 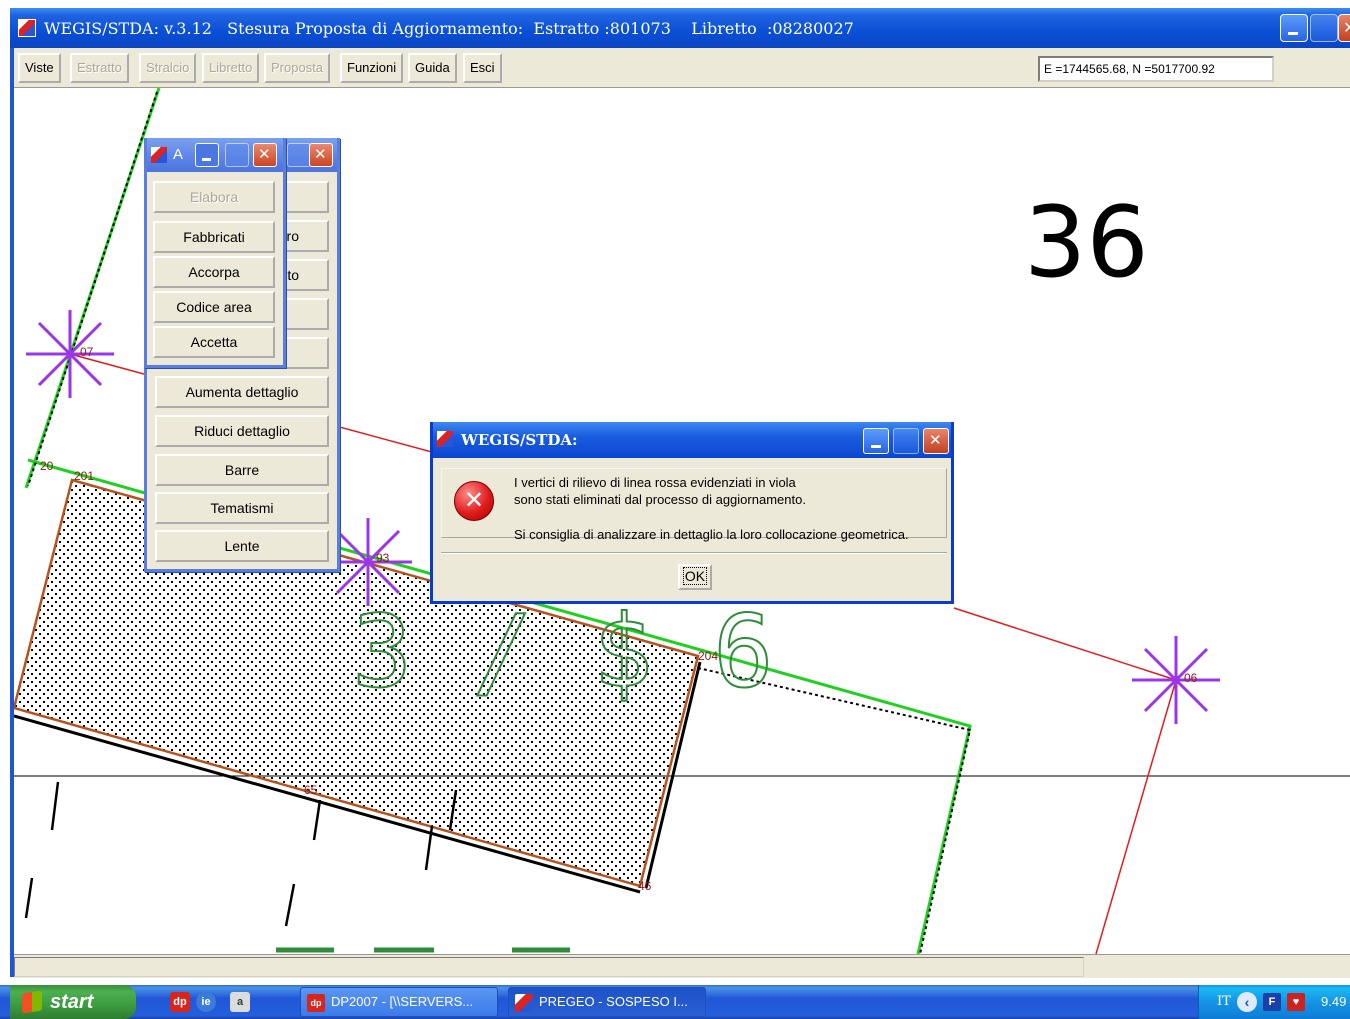 What do you see at coordinates (168, 68) in the screenshot?
I see `menu-stralcio: Stralcio` at bounding box center [168, 68].